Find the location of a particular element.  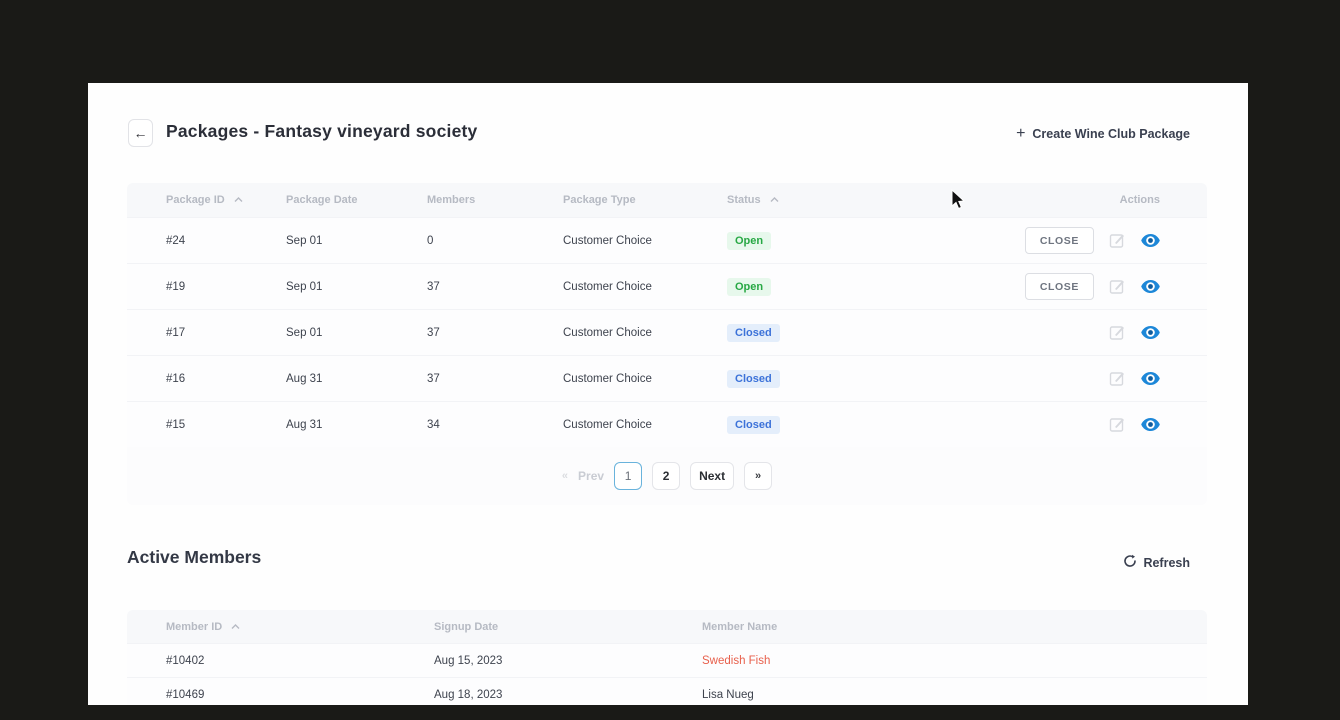

member-row: #10469 Aug 18, 2023 Lisa Nueg is located at coordinates (667, 691).